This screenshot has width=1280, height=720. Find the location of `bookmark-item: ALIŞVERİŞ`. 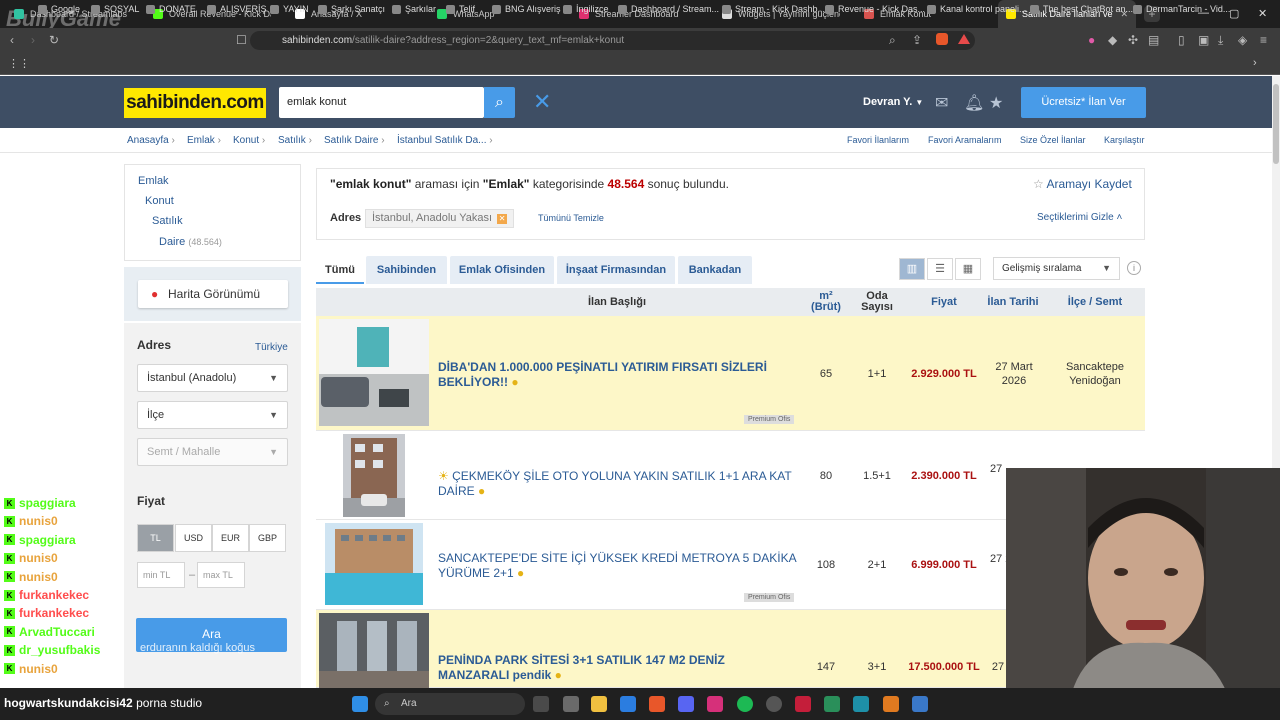

bookmark-item: ALIŞVERİŞ is located at coordinates (237, 9).